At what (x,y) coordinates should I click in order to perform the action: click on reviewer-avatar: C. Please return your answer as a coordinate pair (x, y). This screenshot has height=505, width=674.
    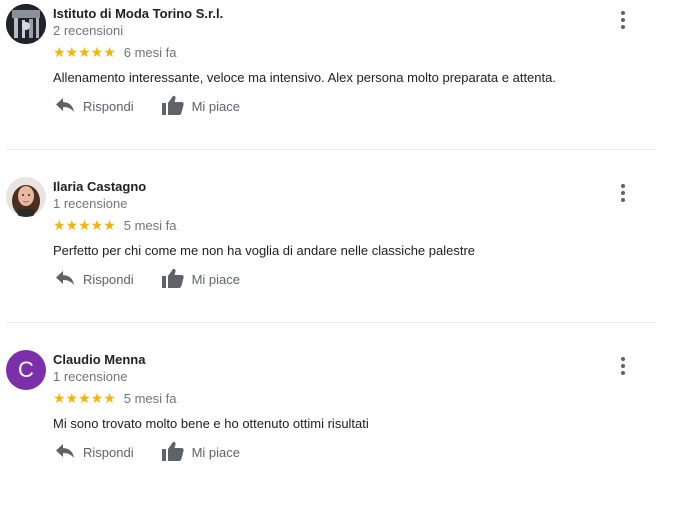
    Looking at the image, I should click on (26, 370).